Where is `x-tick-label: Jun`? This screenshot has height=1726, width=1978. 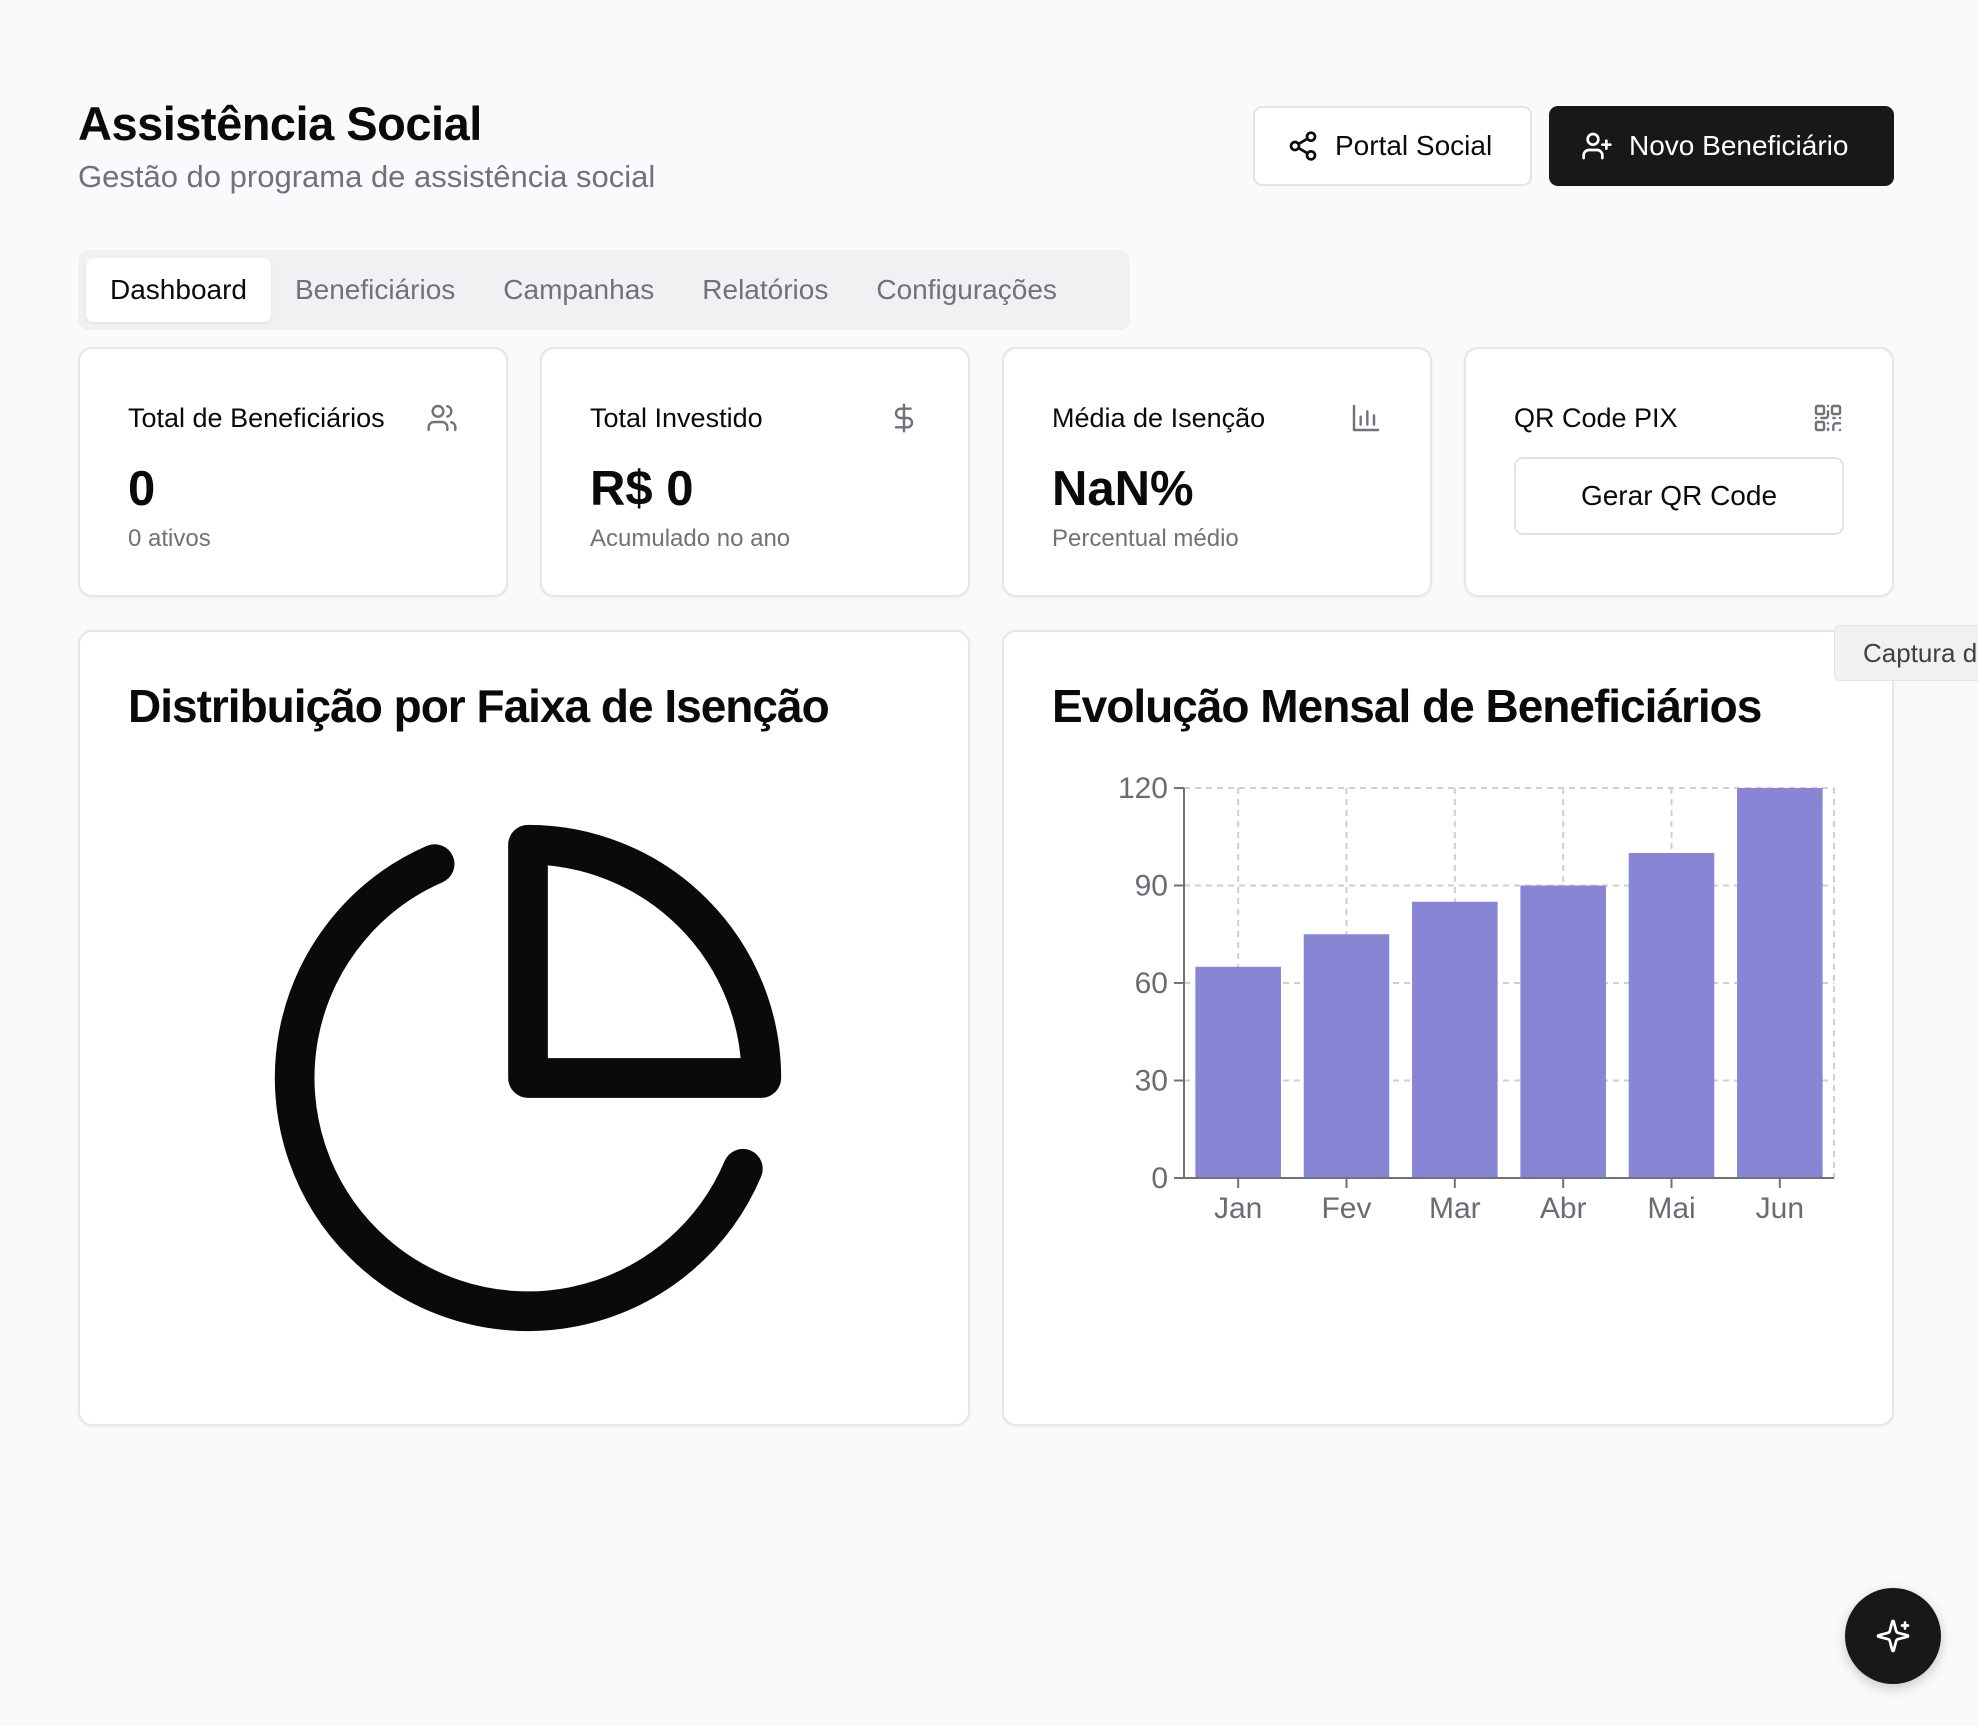
x-tick-label: Jun is located at coordinates (1780, 1207).